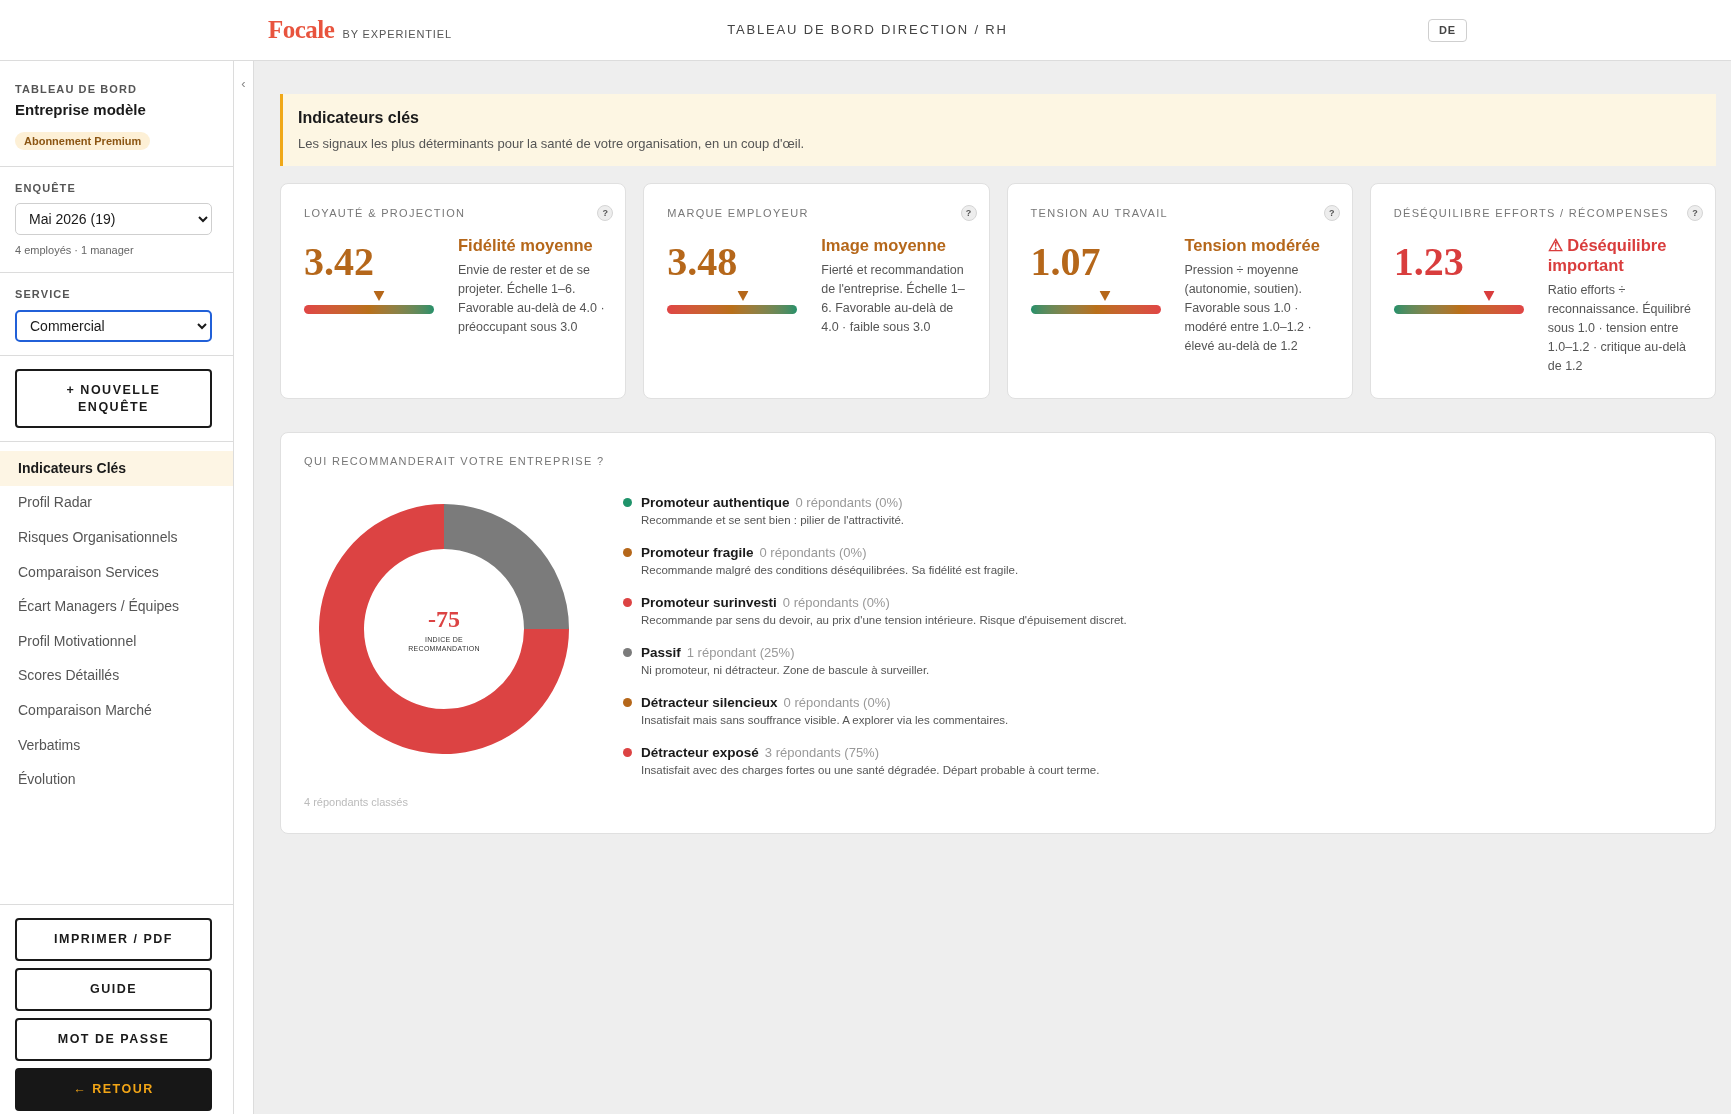 The width and height of the screenshot is (1731, 1114). Describe the element at coordinates (1252, 245) in the screenshot. I see `score-status: Tension modérée` at that location.